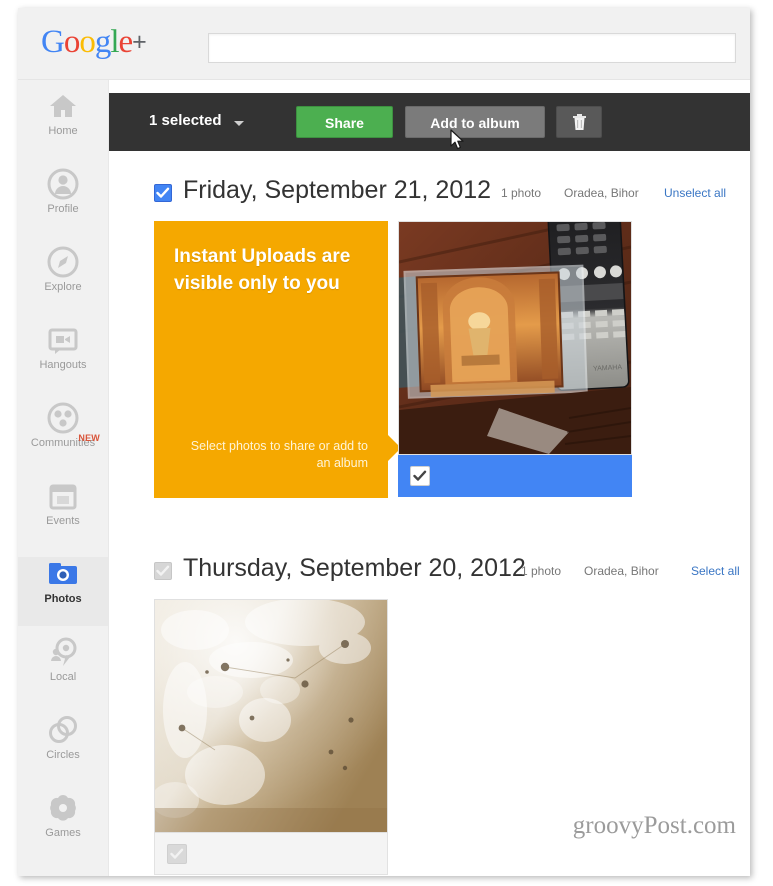 Image resolution: width=773 pixels, height=886 pixels. What do you see at coordinates (695, 193) in the screenshot?
I see `group-select-toggle-1: Unselect all` at bounding box center [695, 193].